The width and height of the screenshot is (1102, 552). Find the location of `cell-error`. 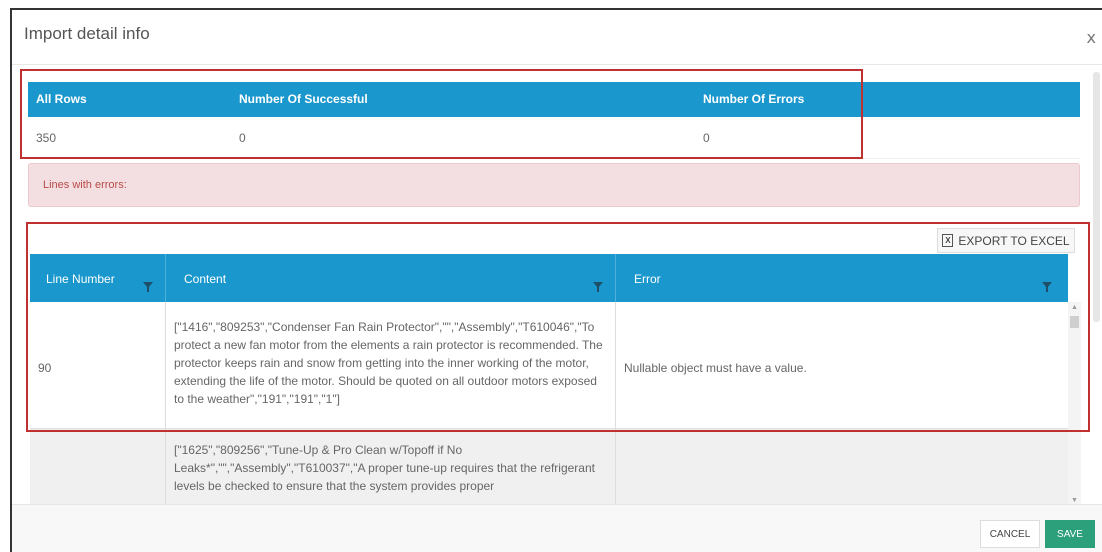

cell-error is located at coordinates (842, 466).